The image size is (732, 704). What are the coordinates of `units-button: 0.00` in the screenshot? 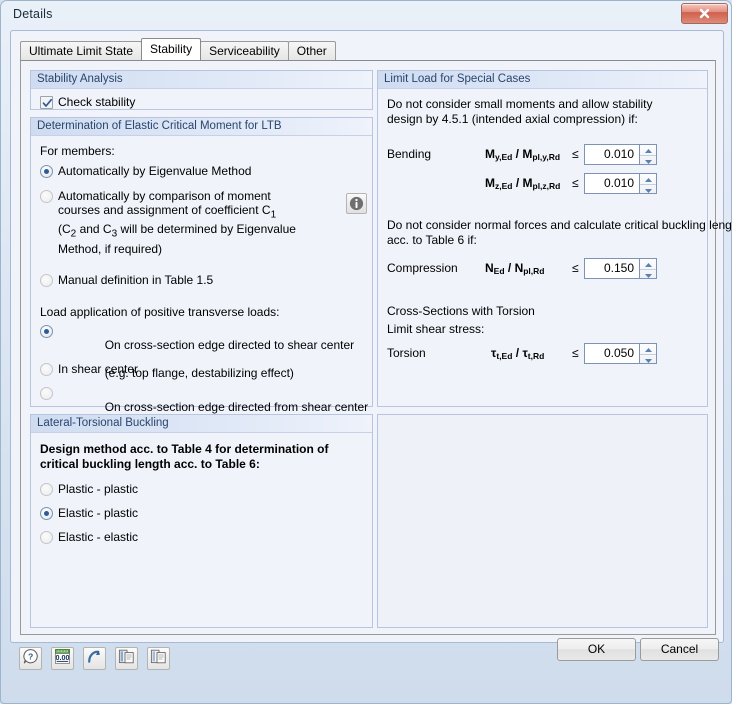 It's located at (62, 658).